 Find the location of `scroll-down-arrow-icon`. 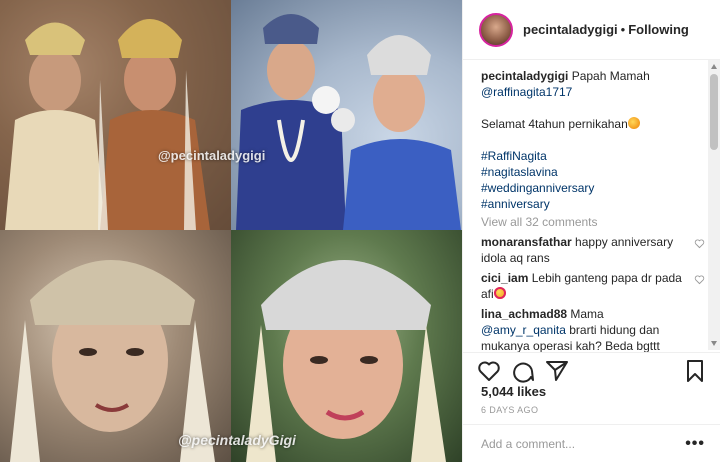

scroll-down-arrow-icon is located at coordinates (714, 343).